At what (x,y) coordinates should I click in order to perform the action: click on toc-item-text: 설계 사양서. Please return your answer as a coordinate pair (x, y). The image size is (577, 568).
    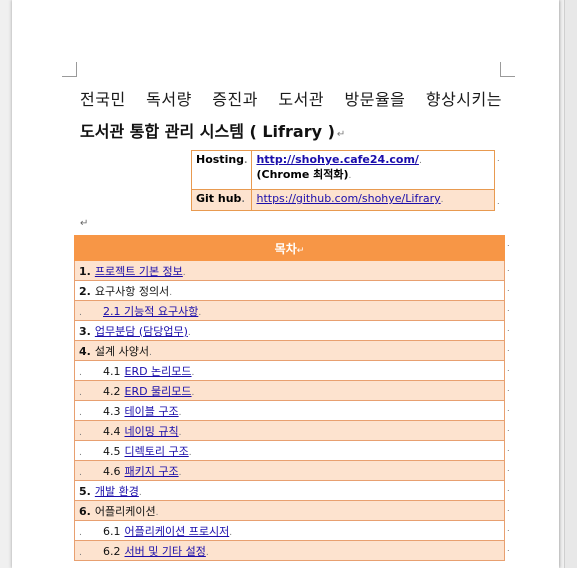
    Looking at the image, I should click on (121, 351).